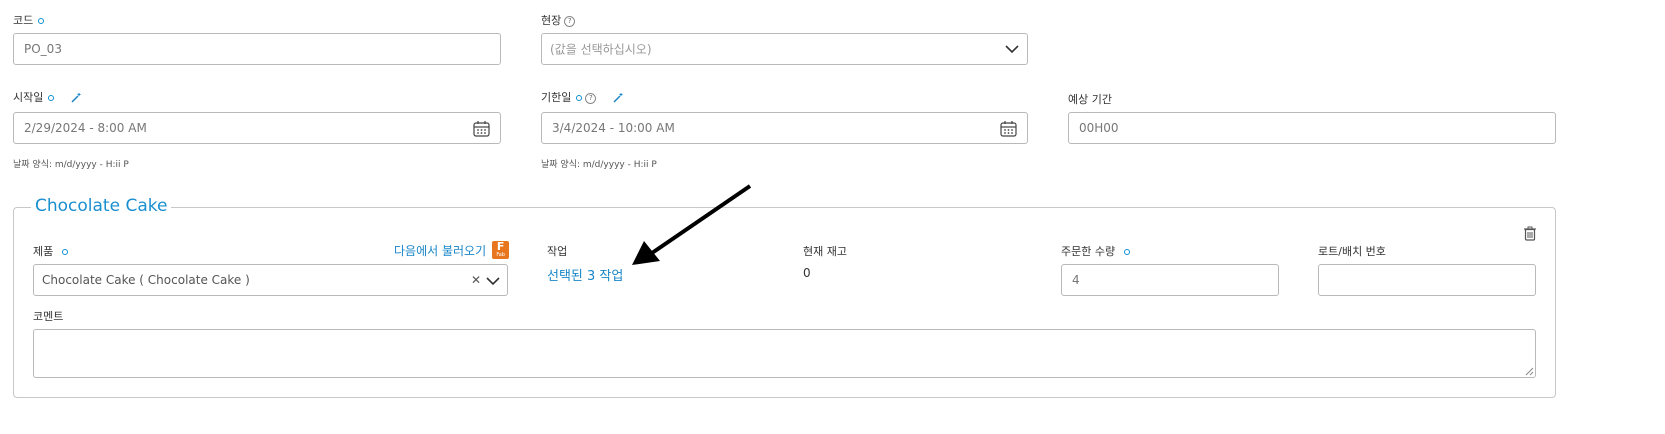  I want to click on expected-duration-label: 예상 기간, so click(1090, 99).